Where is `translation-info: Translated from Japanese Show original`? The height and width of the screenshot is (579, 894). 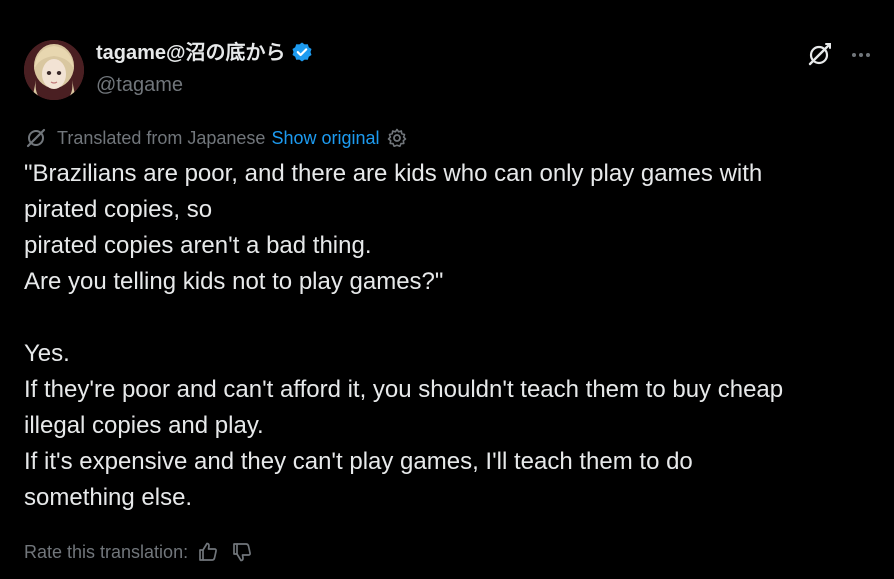 translation-info: Translated from Japanese Show original is located at coordinates (216, 138).